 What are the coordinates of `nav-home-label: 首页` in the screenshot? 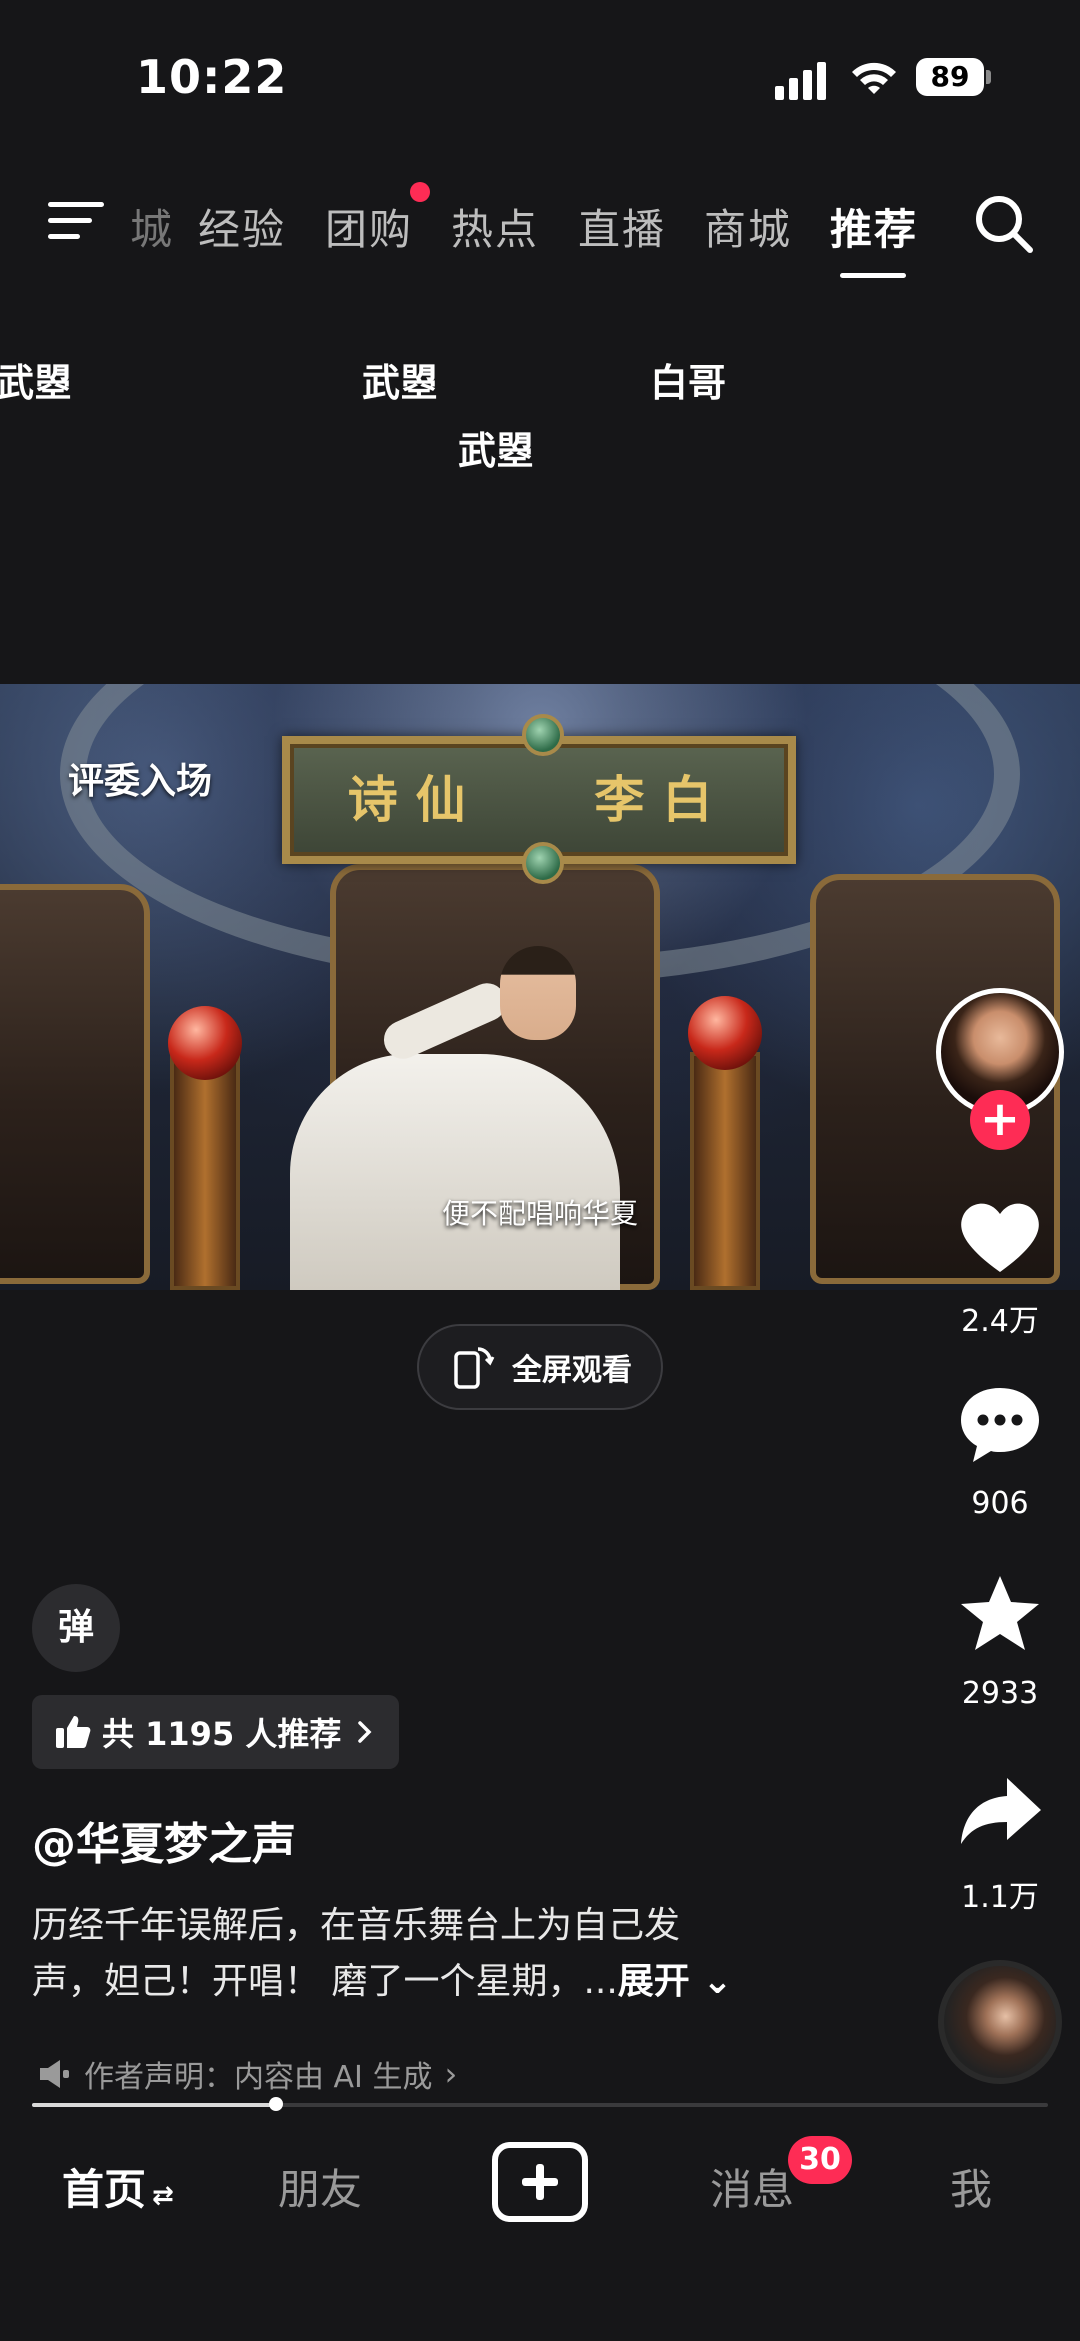 It's located at (104, 2189).